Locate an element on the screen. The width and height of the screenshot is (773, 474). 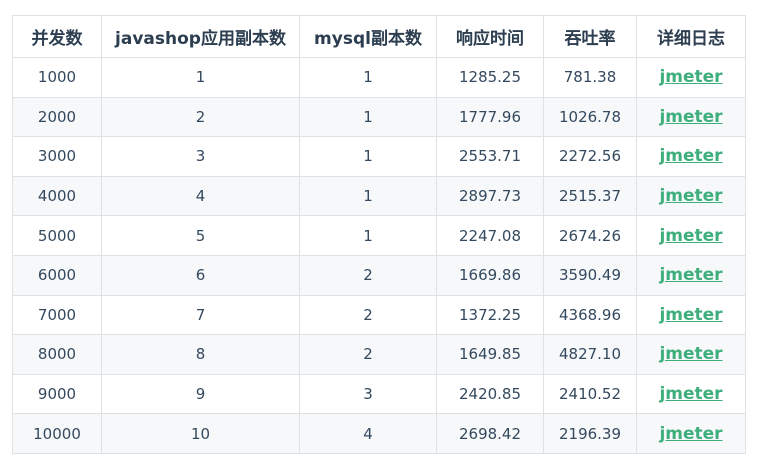
cell-concurrency: 4000 is located at coordinates (57, 196).